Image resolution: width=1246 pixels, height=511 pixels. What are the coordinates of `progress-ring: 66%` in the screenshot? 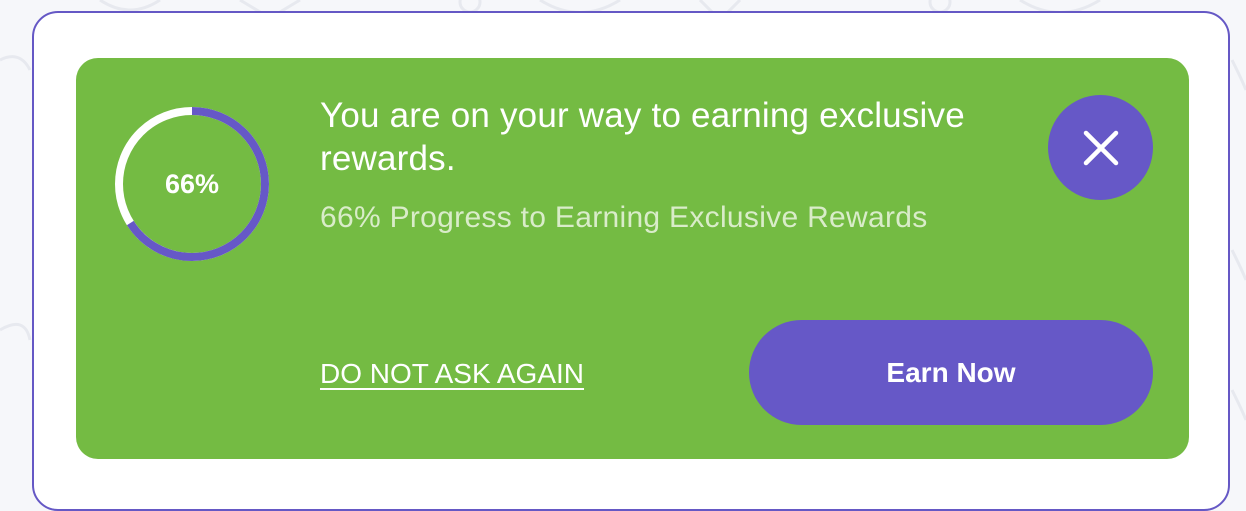 It's located at (192, 184).